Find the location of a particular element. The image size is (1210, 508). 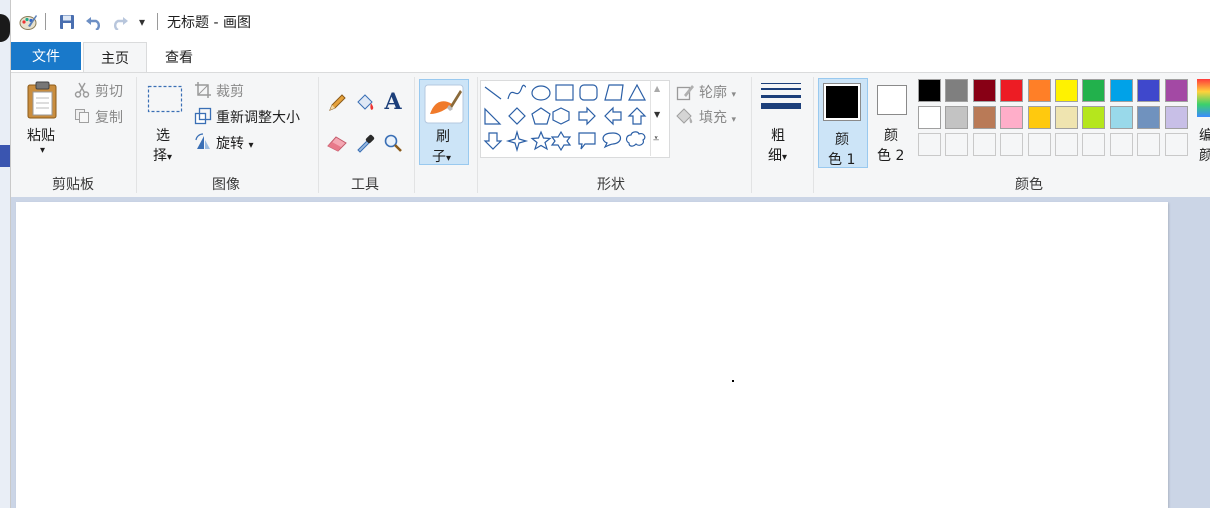

gallery-expand-icon: ⩡ is located at coordinates (656, 139).